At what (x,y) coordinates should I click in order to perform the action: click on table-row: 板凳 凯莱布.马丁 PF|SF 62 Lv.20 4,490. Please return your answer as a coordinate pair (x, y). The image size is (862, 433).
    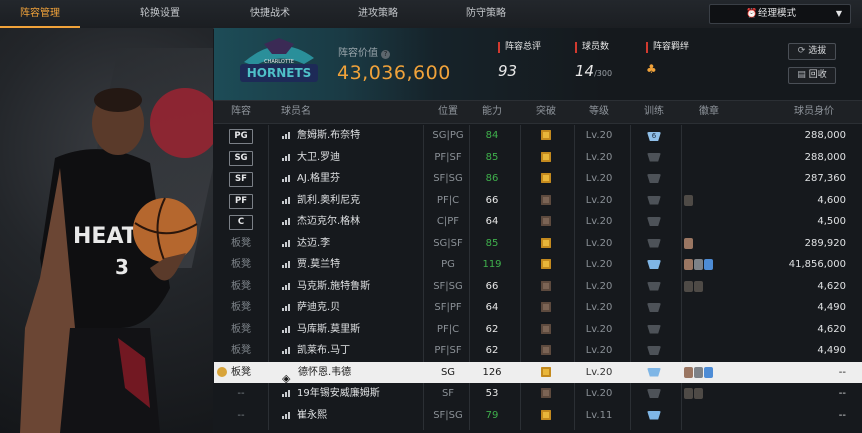
    Looking at the image, I should click on (538, 351).